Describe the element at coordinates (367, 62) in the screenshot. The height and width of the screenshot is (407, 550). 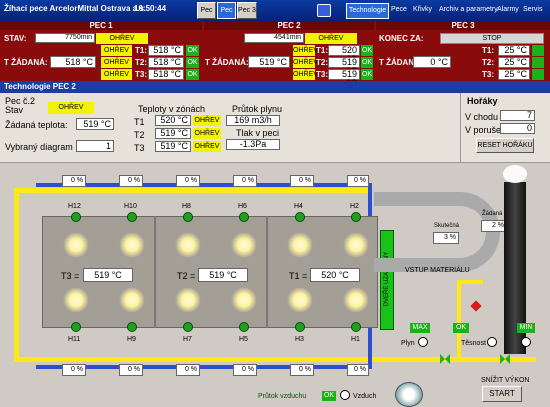
I see `pec2-zone2-ok: OK` at that location.